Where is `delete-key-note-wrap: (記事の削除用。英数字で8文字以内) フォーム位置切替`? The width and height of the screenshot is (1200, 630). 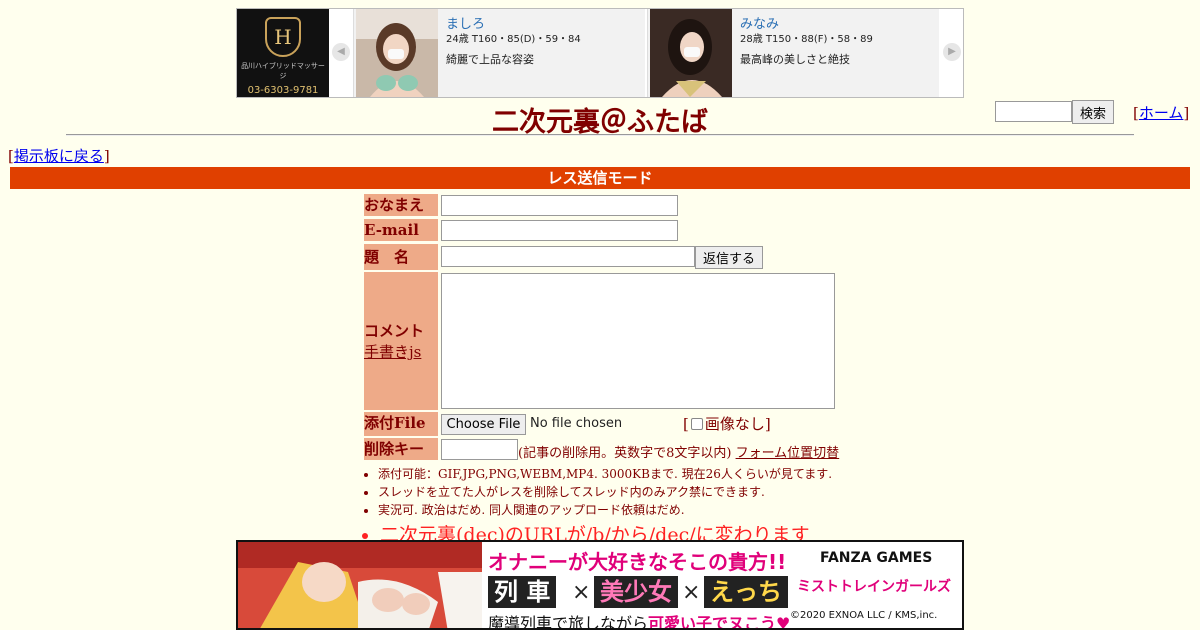 delete-key-note-wrap: (記事の削除用。英数字で8文字以内) フォーム位置切替 is located at coordinates (678, 451).